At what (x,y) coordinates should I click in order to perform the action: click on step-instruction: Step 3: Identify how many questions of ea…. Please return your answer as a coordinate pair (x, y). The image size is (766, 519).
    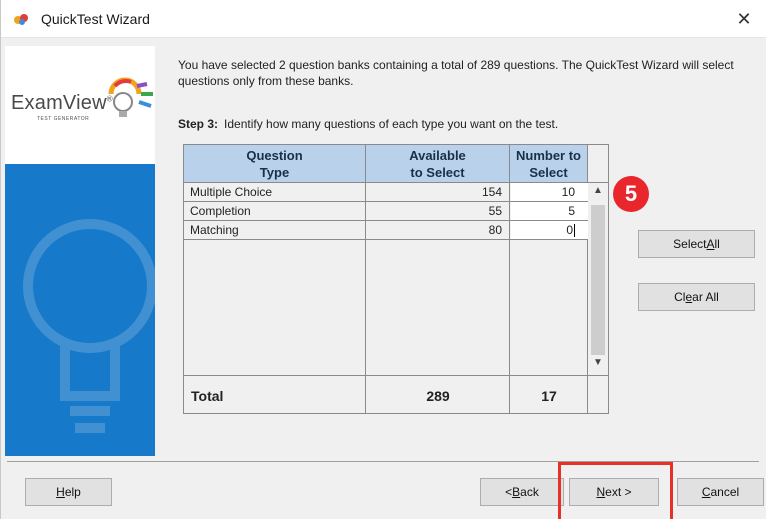
    Looking at the image, I should click on (368, 124).